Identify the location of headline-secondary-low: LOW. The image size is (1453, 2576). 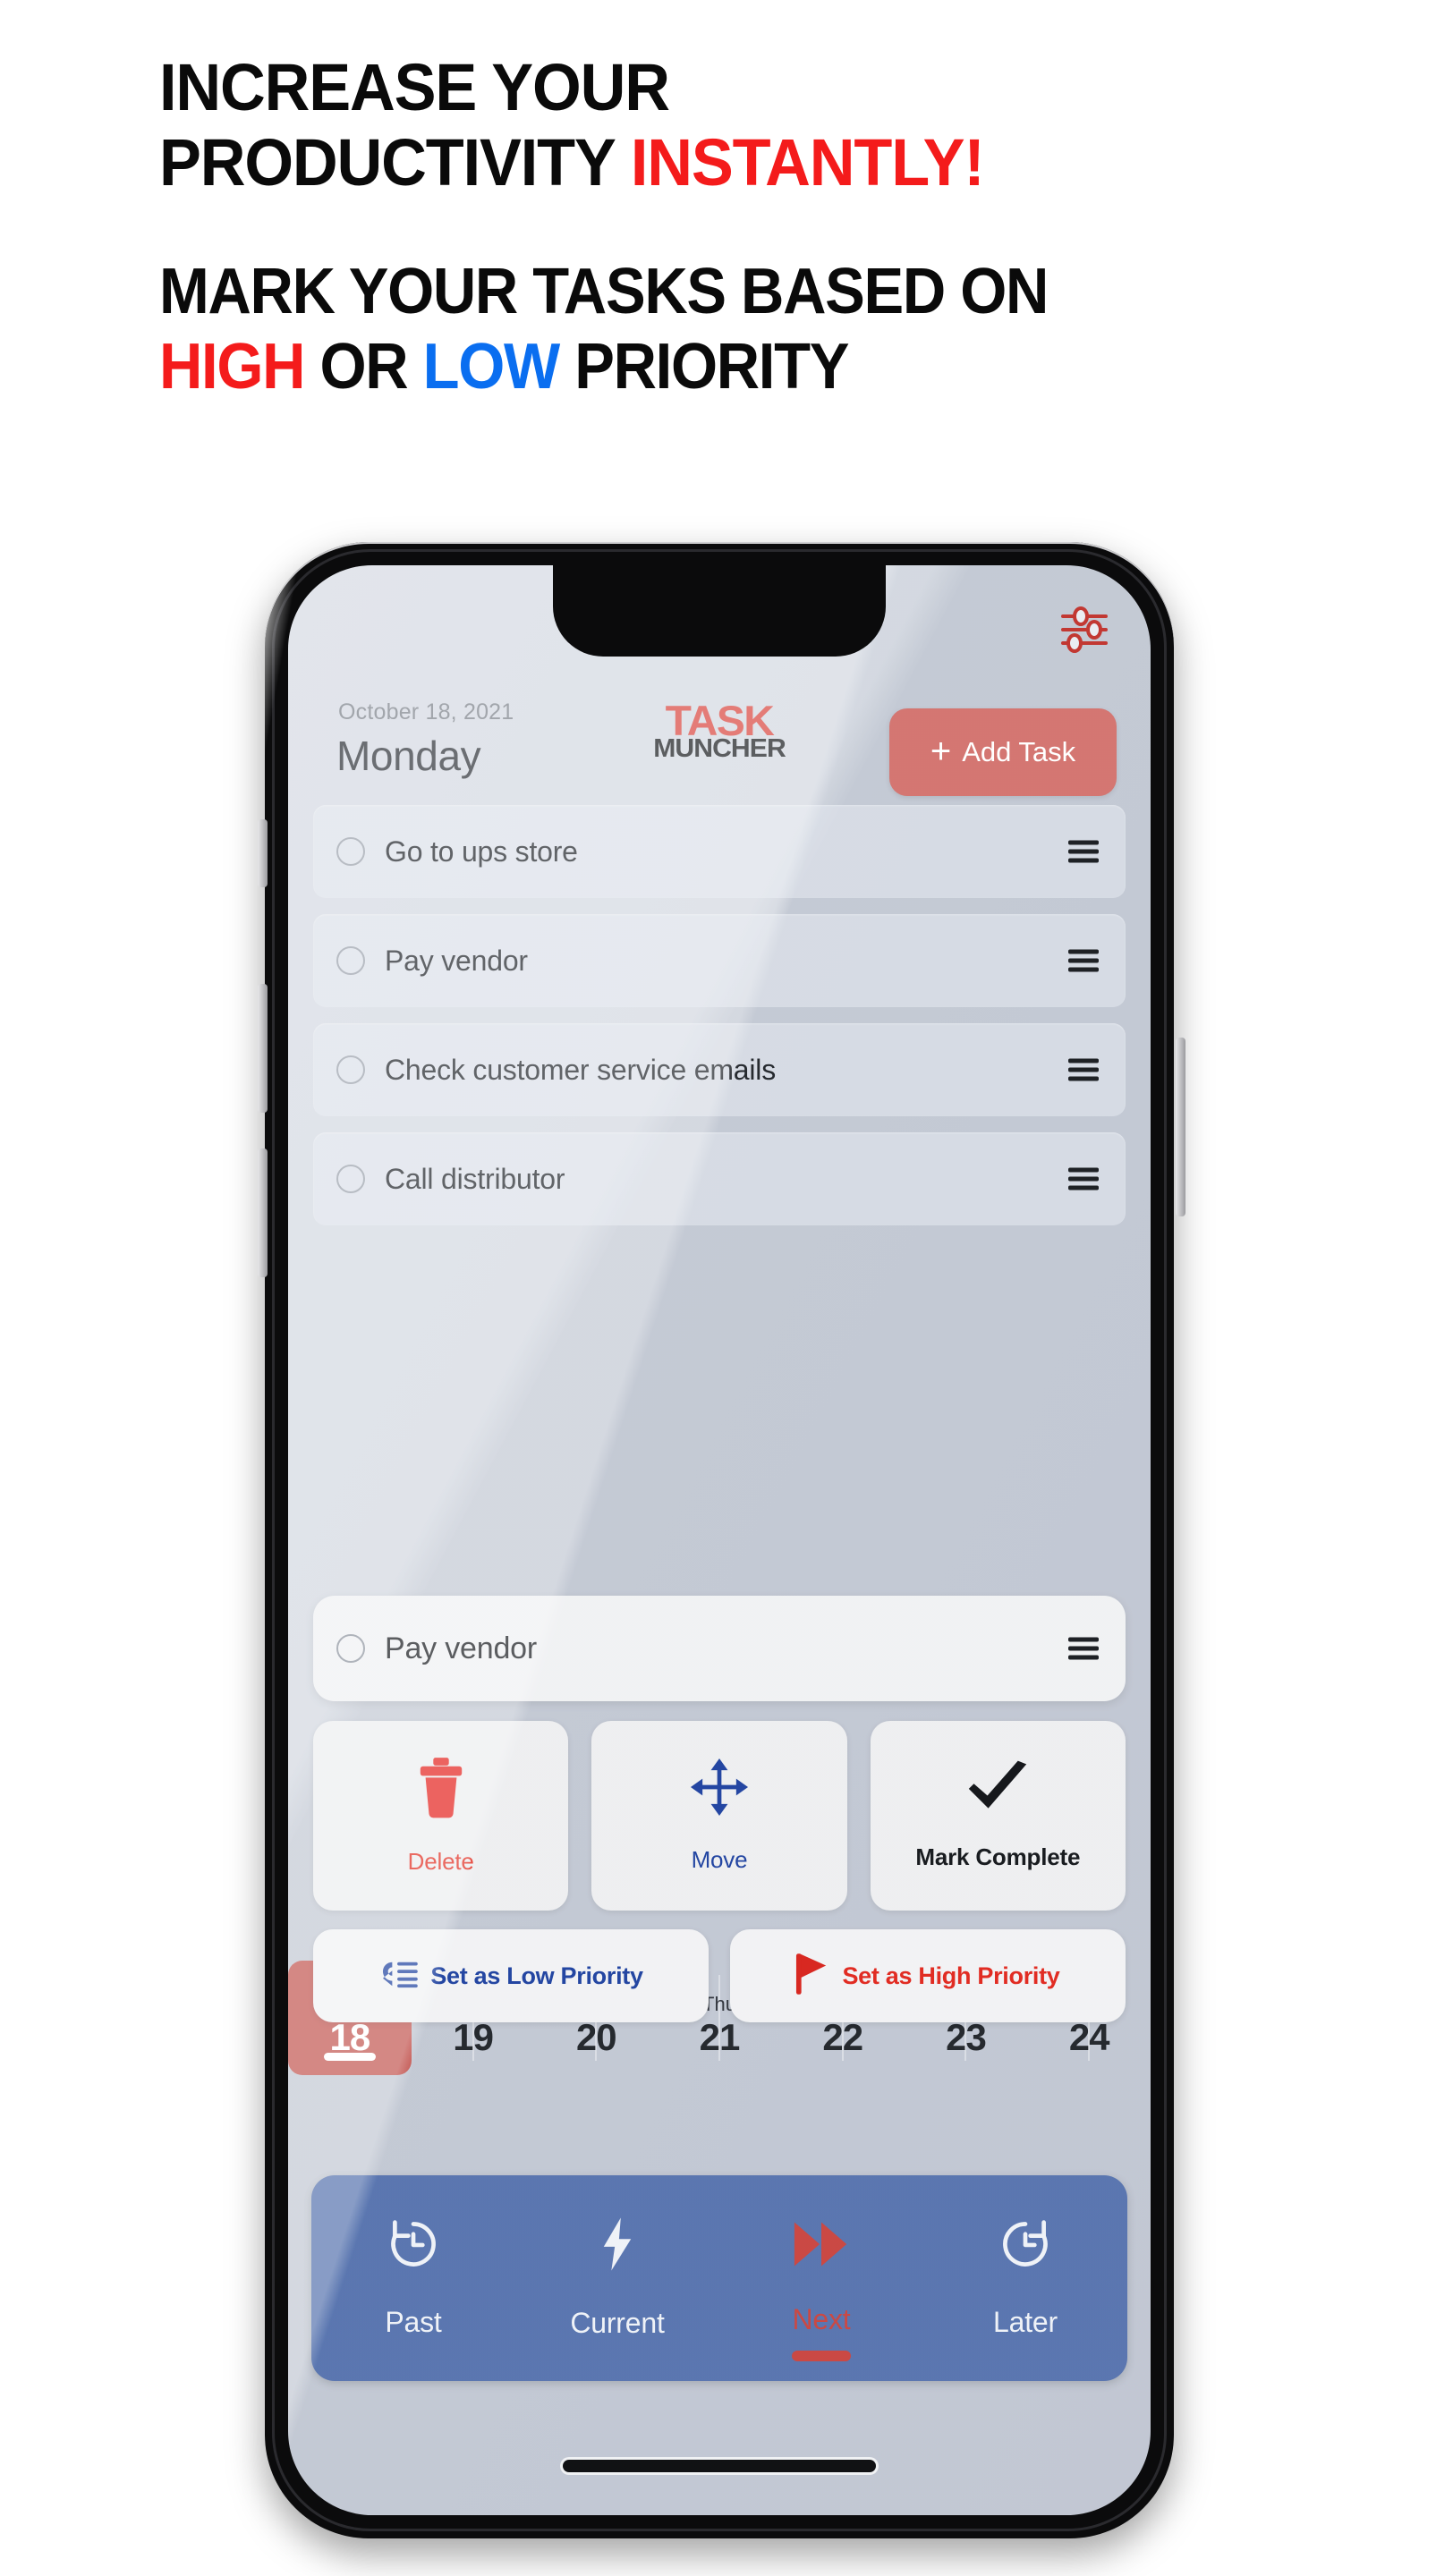
(491, 366).